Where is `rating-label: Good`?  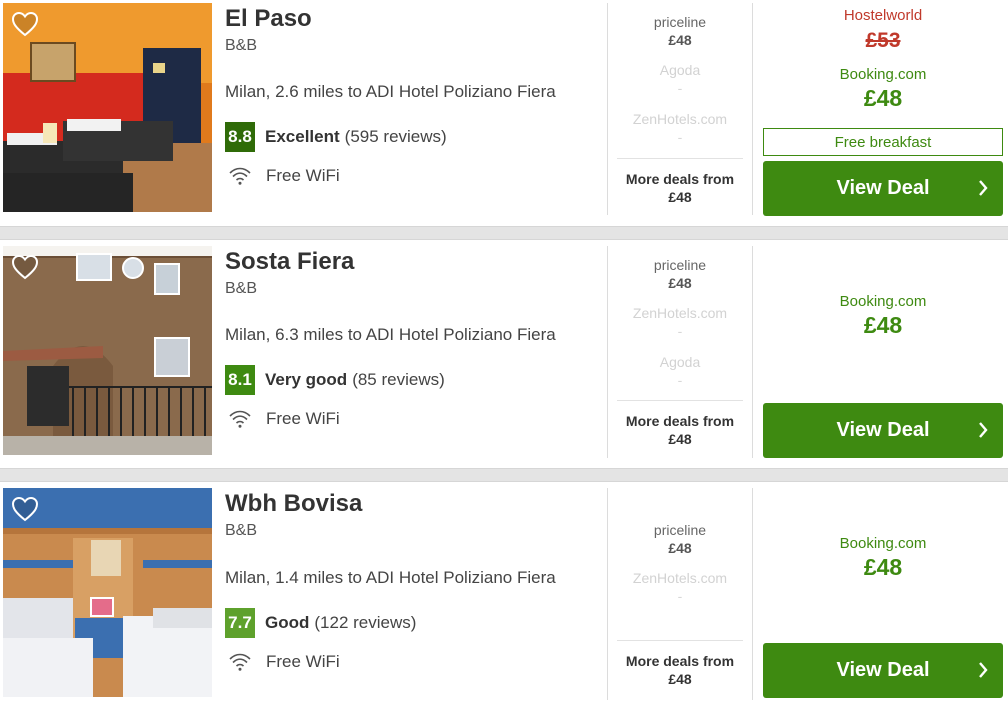 rating-label: Good is located at coordinates (287, 622).